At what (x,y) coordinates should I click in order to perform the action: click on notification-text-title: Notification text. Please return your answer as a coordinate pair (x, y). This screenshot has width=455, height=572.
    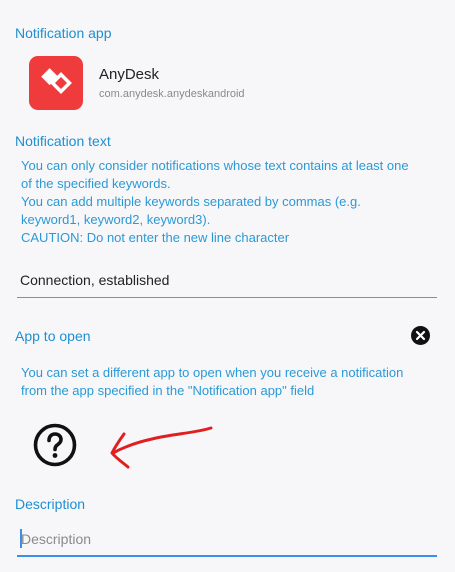
    Looking at the image, I should click on (63, 141).